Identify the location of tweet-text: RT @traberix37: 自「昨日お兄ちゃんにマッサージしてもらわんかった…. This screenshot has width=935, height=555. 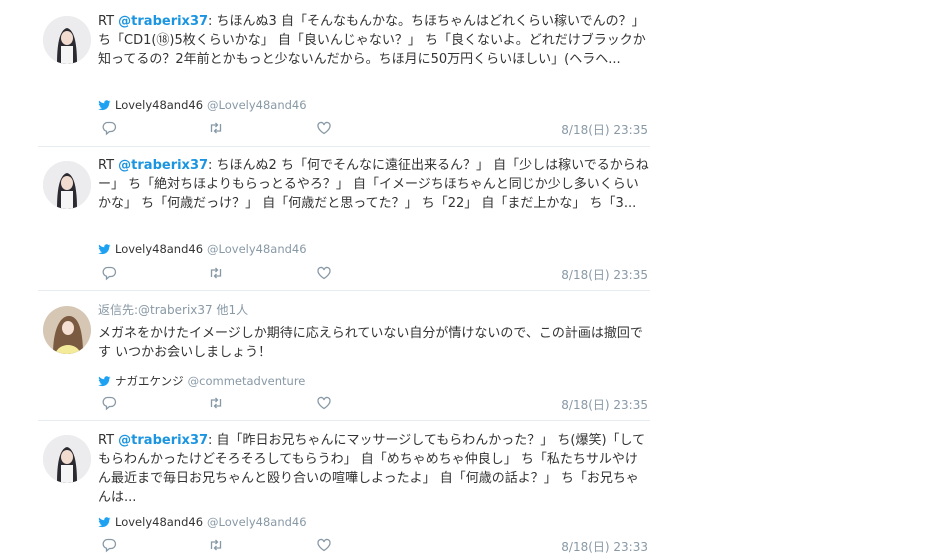
(374, 469).